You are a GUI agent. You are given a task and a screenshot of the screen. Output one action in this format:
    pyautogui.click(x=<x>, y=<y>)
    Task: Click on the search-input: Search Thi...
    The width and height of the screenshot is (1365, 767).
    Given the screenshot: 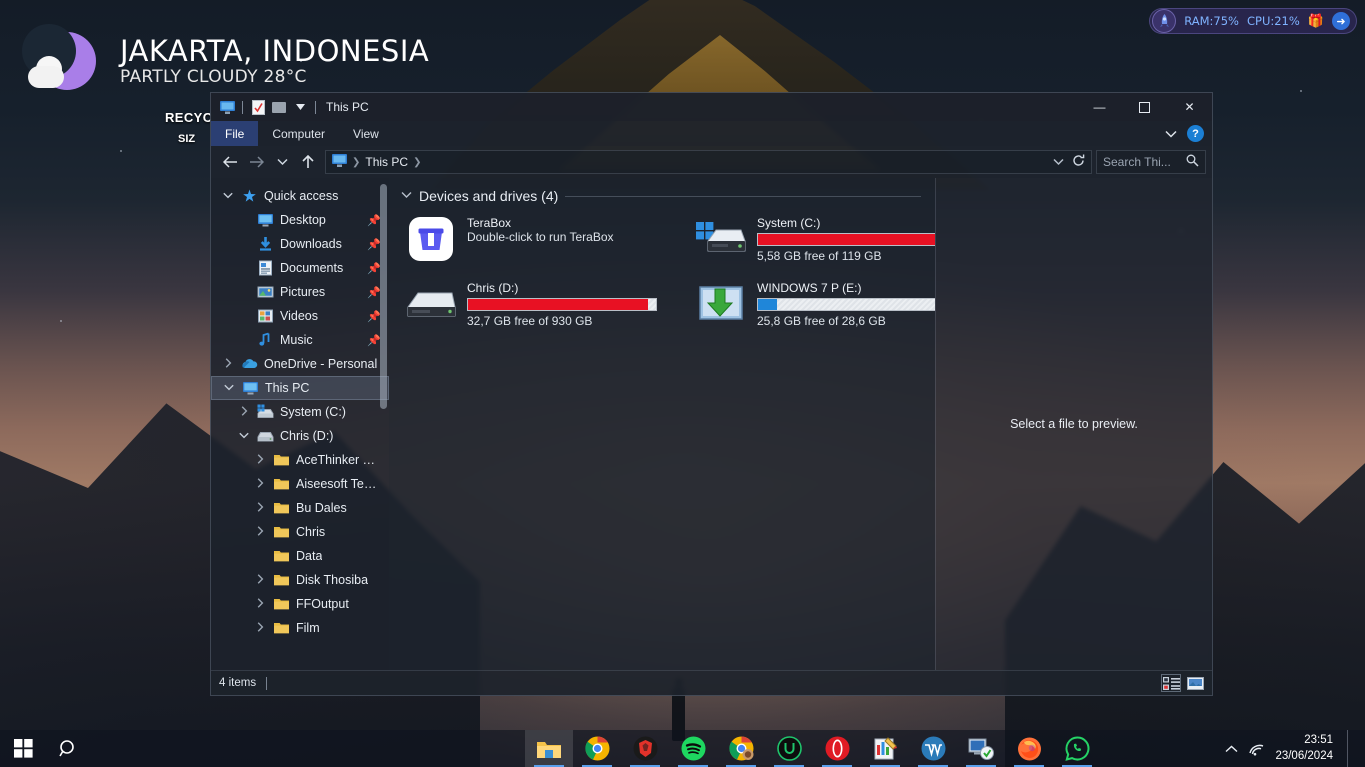 What is the action you would take?
    pyautogui.click(x=1151, y=162)
    